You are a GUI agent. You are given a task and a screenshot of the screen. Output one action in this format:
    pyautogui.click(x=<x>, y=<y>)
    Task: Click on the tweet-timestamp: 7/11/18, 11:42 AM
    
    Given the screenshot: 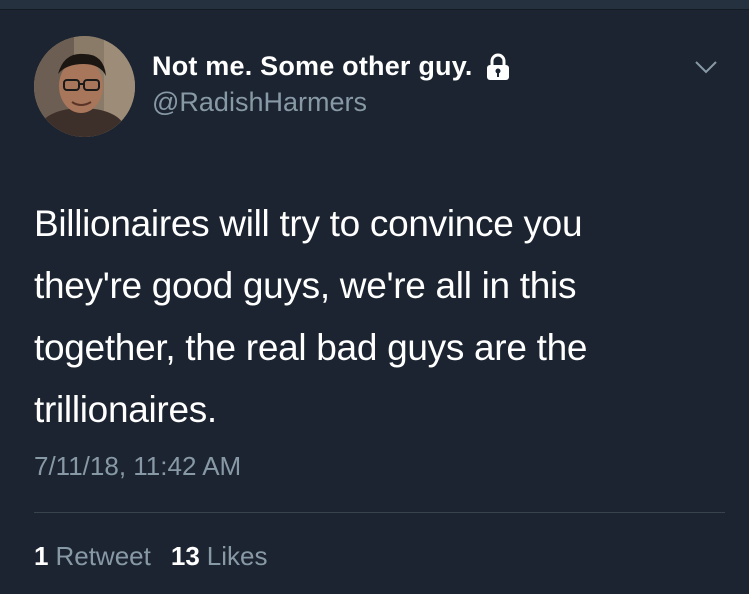 What is the action you would take?
    pyautogui.click(x=137, y=466)
    